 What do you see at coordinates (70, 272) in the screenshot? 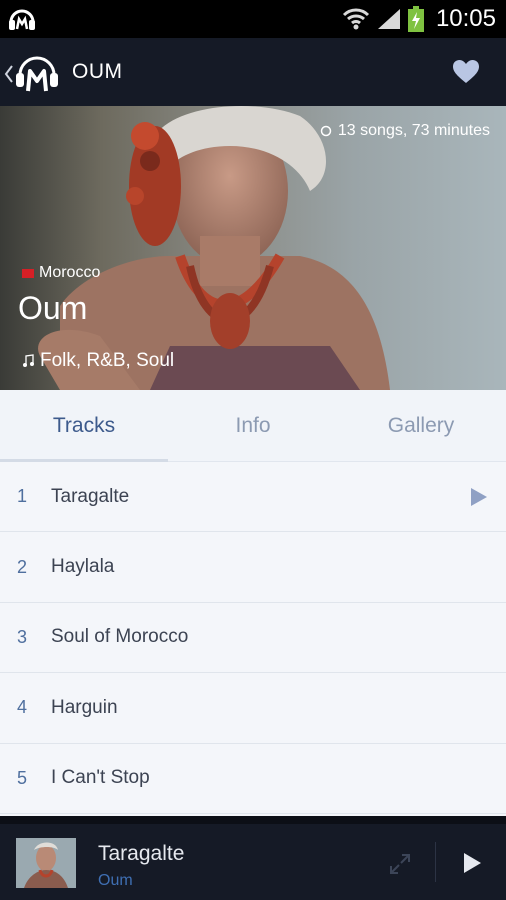
I see `country-label: Morocco` at bounding box center [70, 272].